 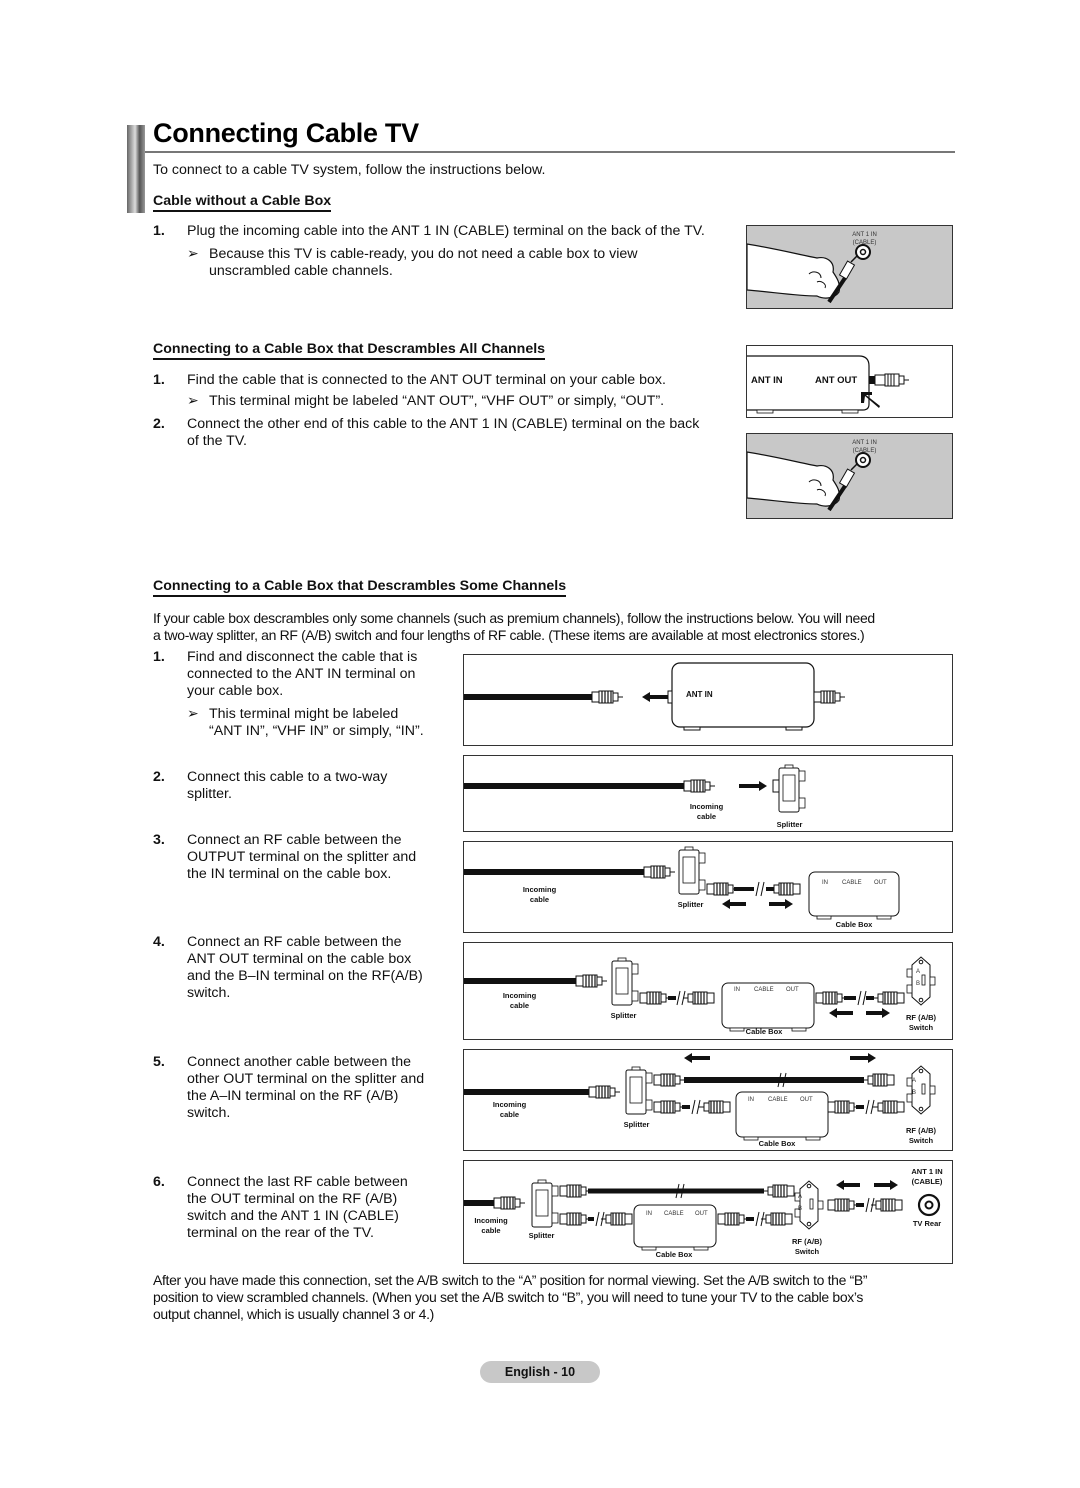 I want to click on step-line: Connect this cable to a two-way, so click(x=287, y=777).